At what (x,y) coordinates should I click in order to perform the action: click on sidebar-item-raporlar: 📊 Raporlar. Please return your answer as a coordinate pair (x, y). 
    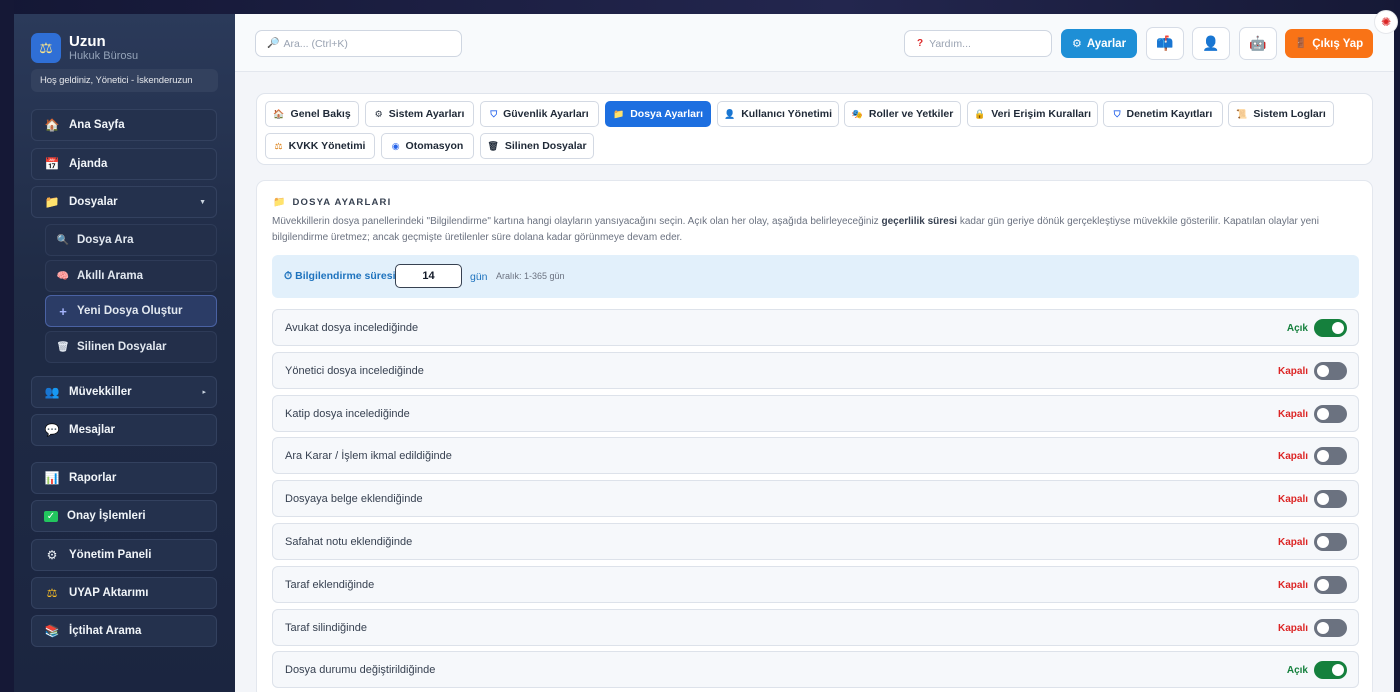
    Looking at the image, I should click on (124, 478).